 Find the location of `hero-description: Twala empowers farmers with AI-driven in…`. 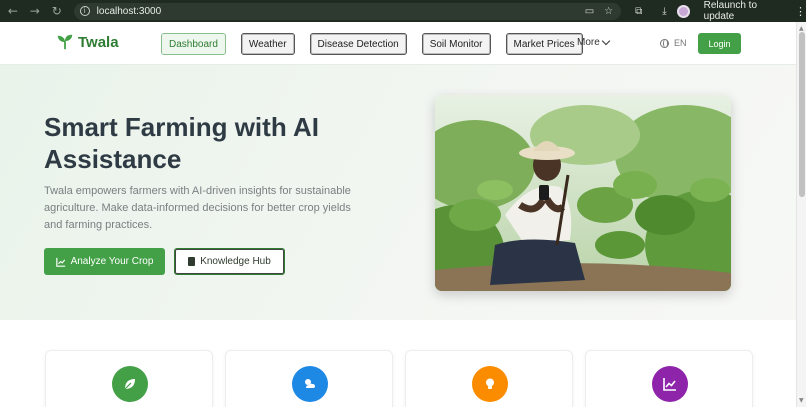

hero-description: Twala empowers farmers with AI-driven in… is located at coordinates (197, 208).